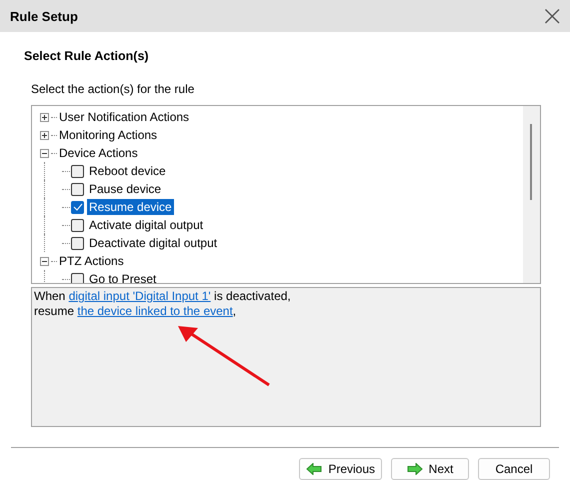 The image size is (570, 480). I want to click on description-text: resume the device linked to the event,, so click(136, 311).